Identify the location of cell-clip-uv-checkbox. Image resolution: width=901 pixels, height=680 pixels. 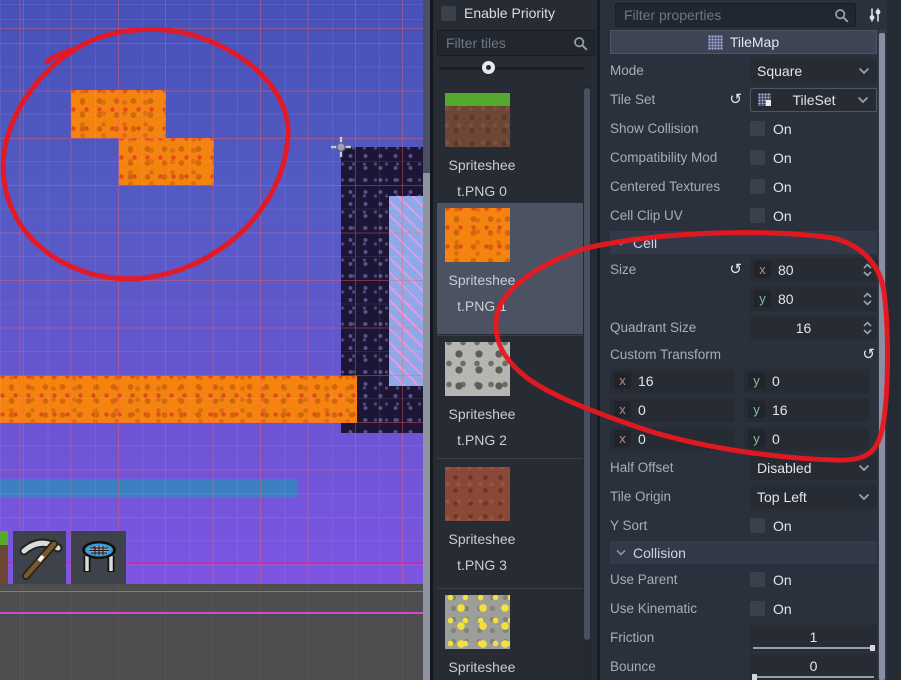
(757, 215).